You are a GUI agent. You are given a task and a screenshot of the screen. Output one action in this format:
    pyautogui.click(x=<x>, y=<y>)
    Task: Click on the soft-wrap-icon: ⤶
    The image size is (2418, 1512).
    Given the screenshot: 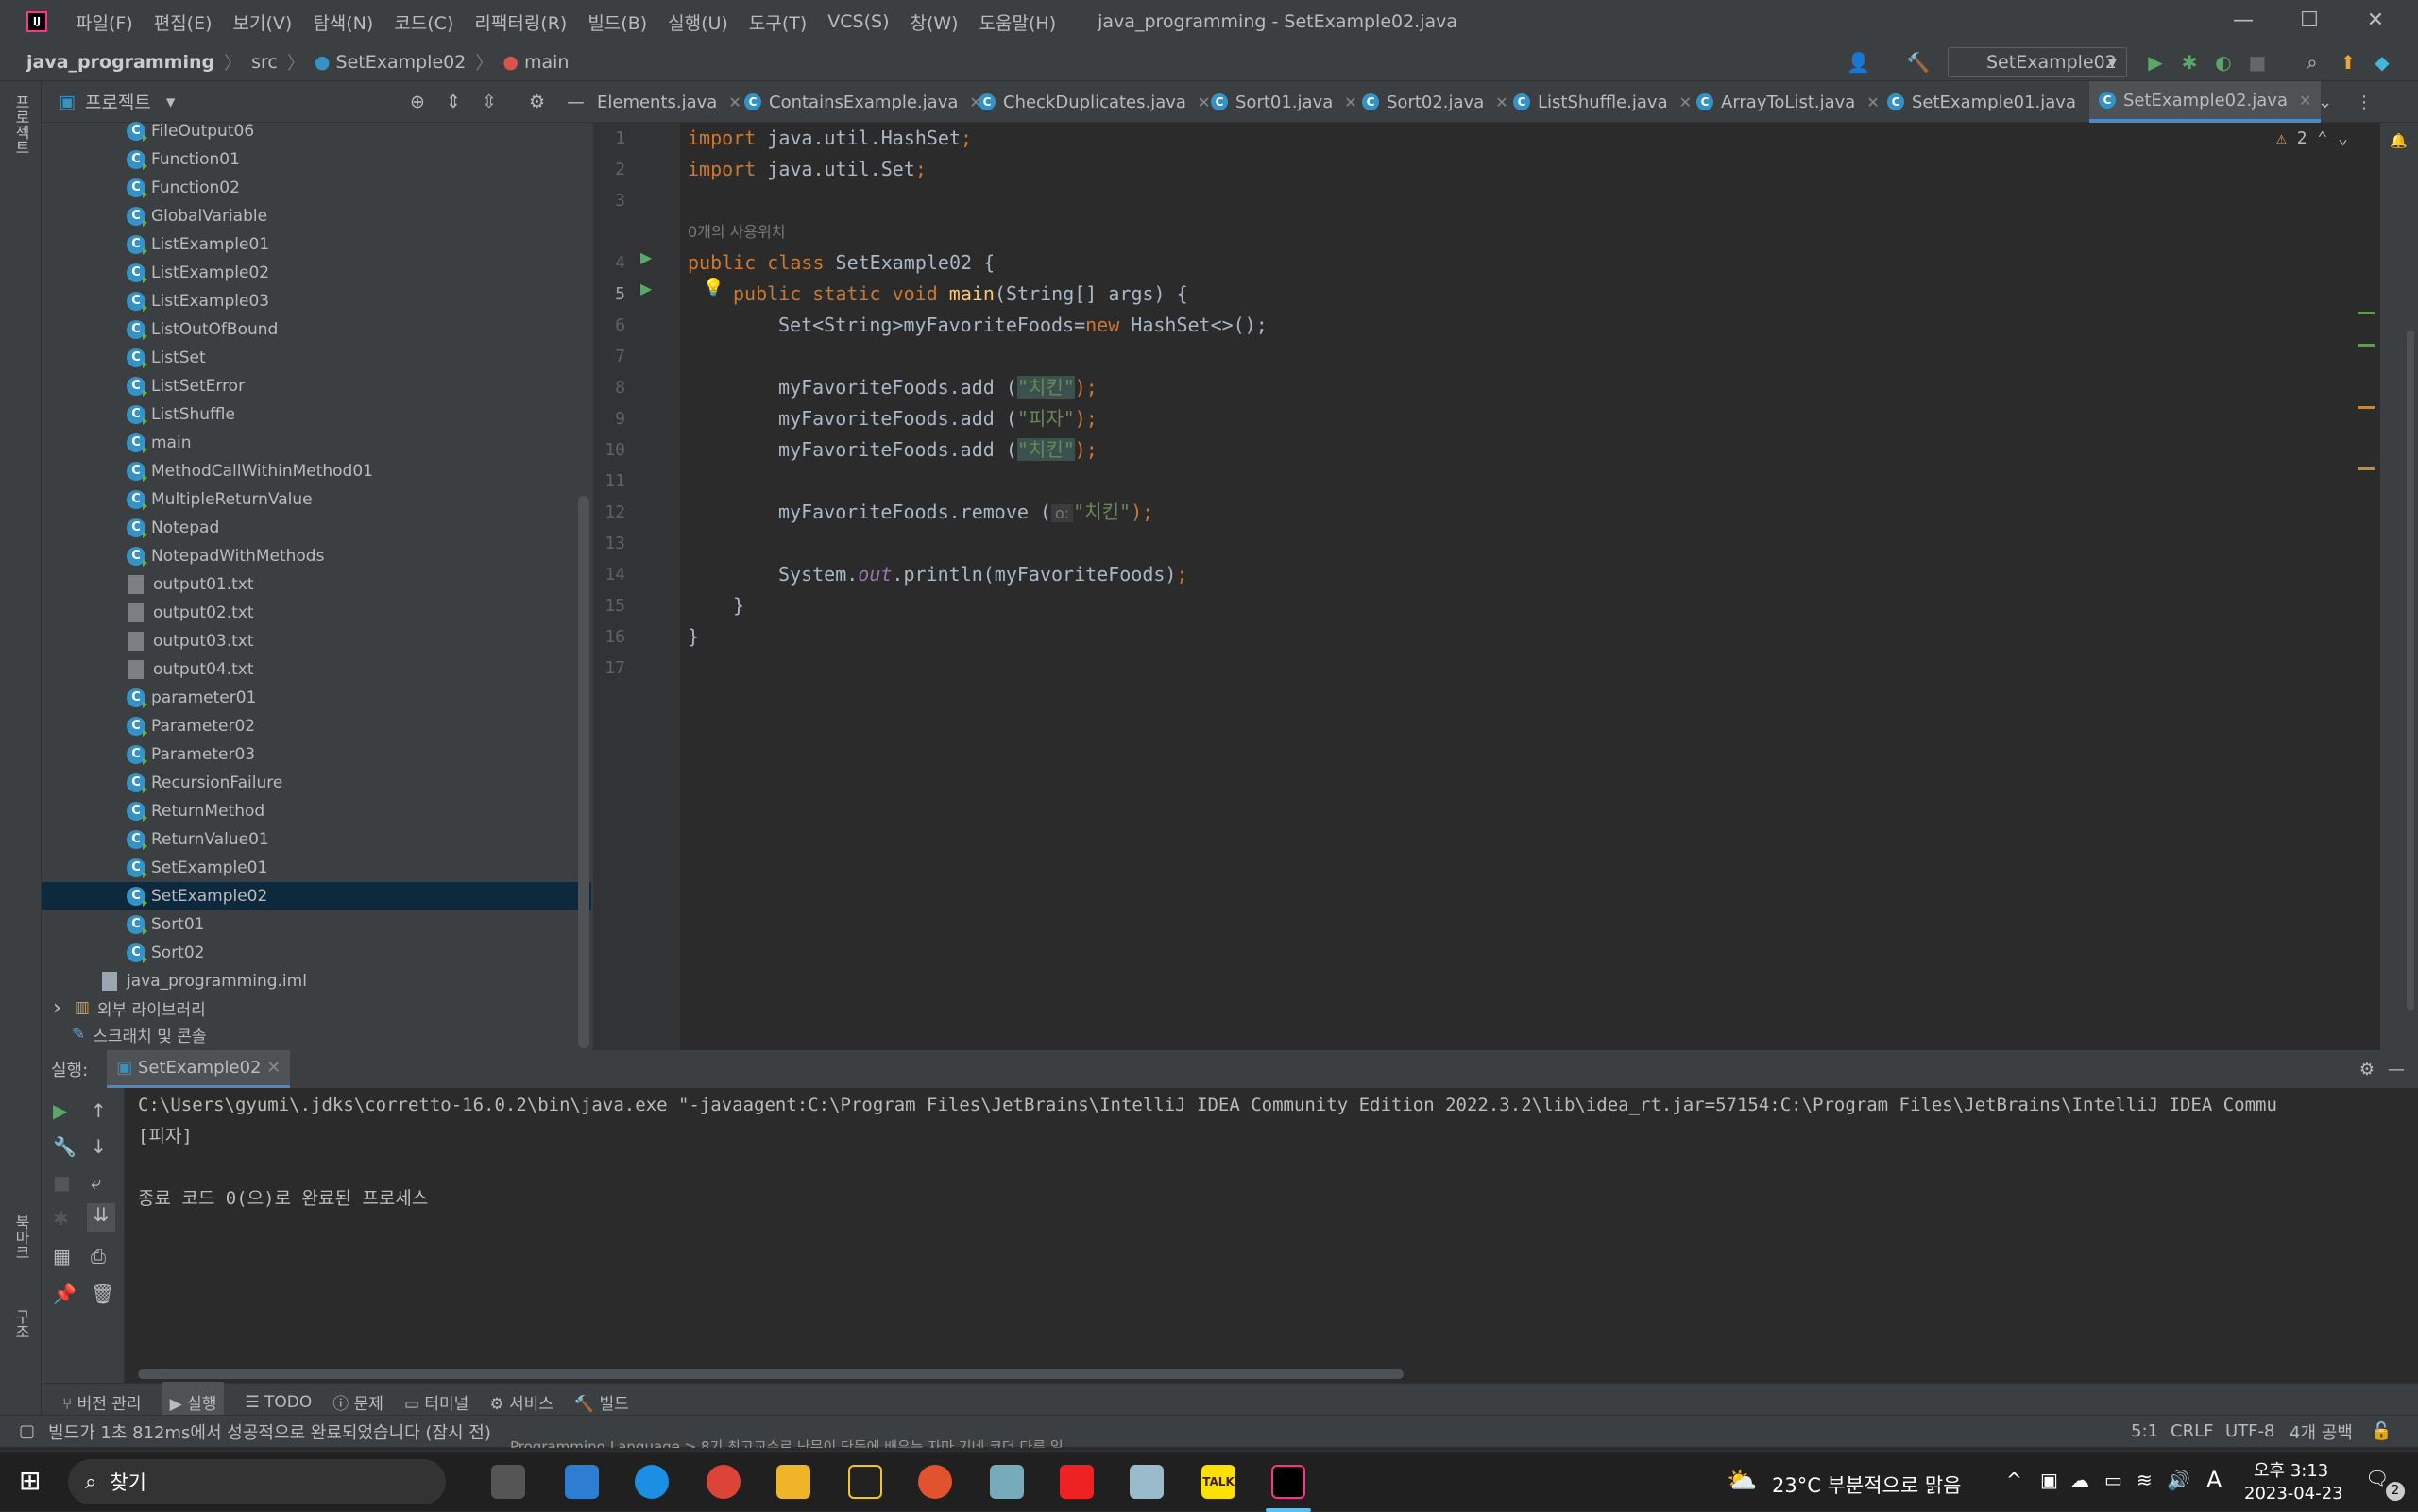 What is the action you would take?
    pyautogui.click(x=96, y=1182)
    